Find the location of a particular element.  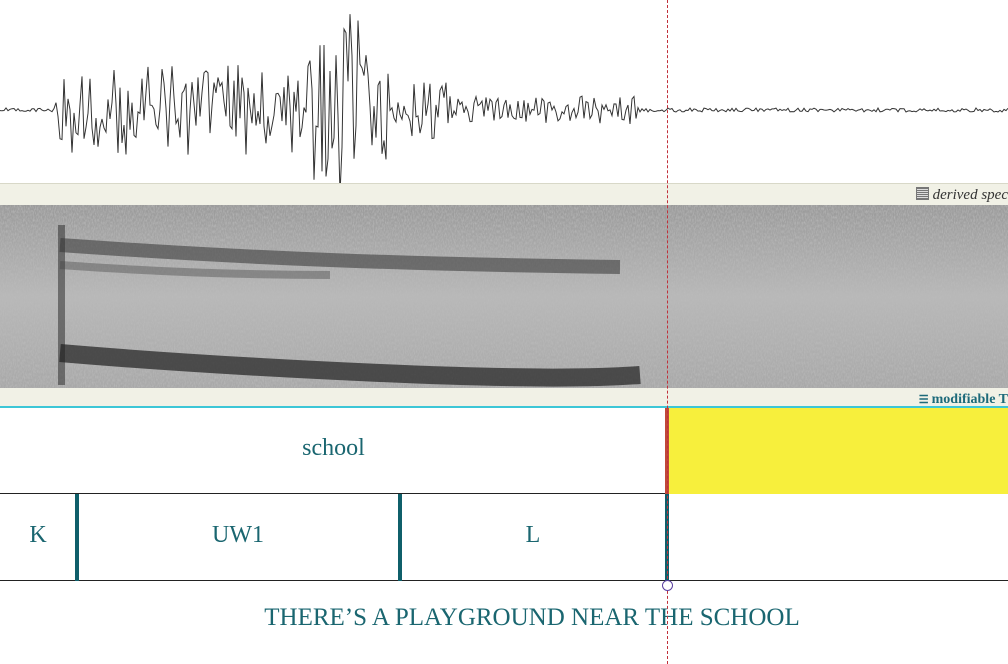

cursor-handle is located at coordinates (667, 585).